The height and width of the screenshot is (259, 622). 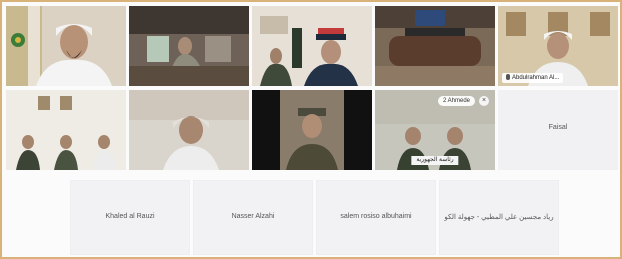 I want to click on participant-count-badge: 2 Ahmede, so click(x=456, y=101).